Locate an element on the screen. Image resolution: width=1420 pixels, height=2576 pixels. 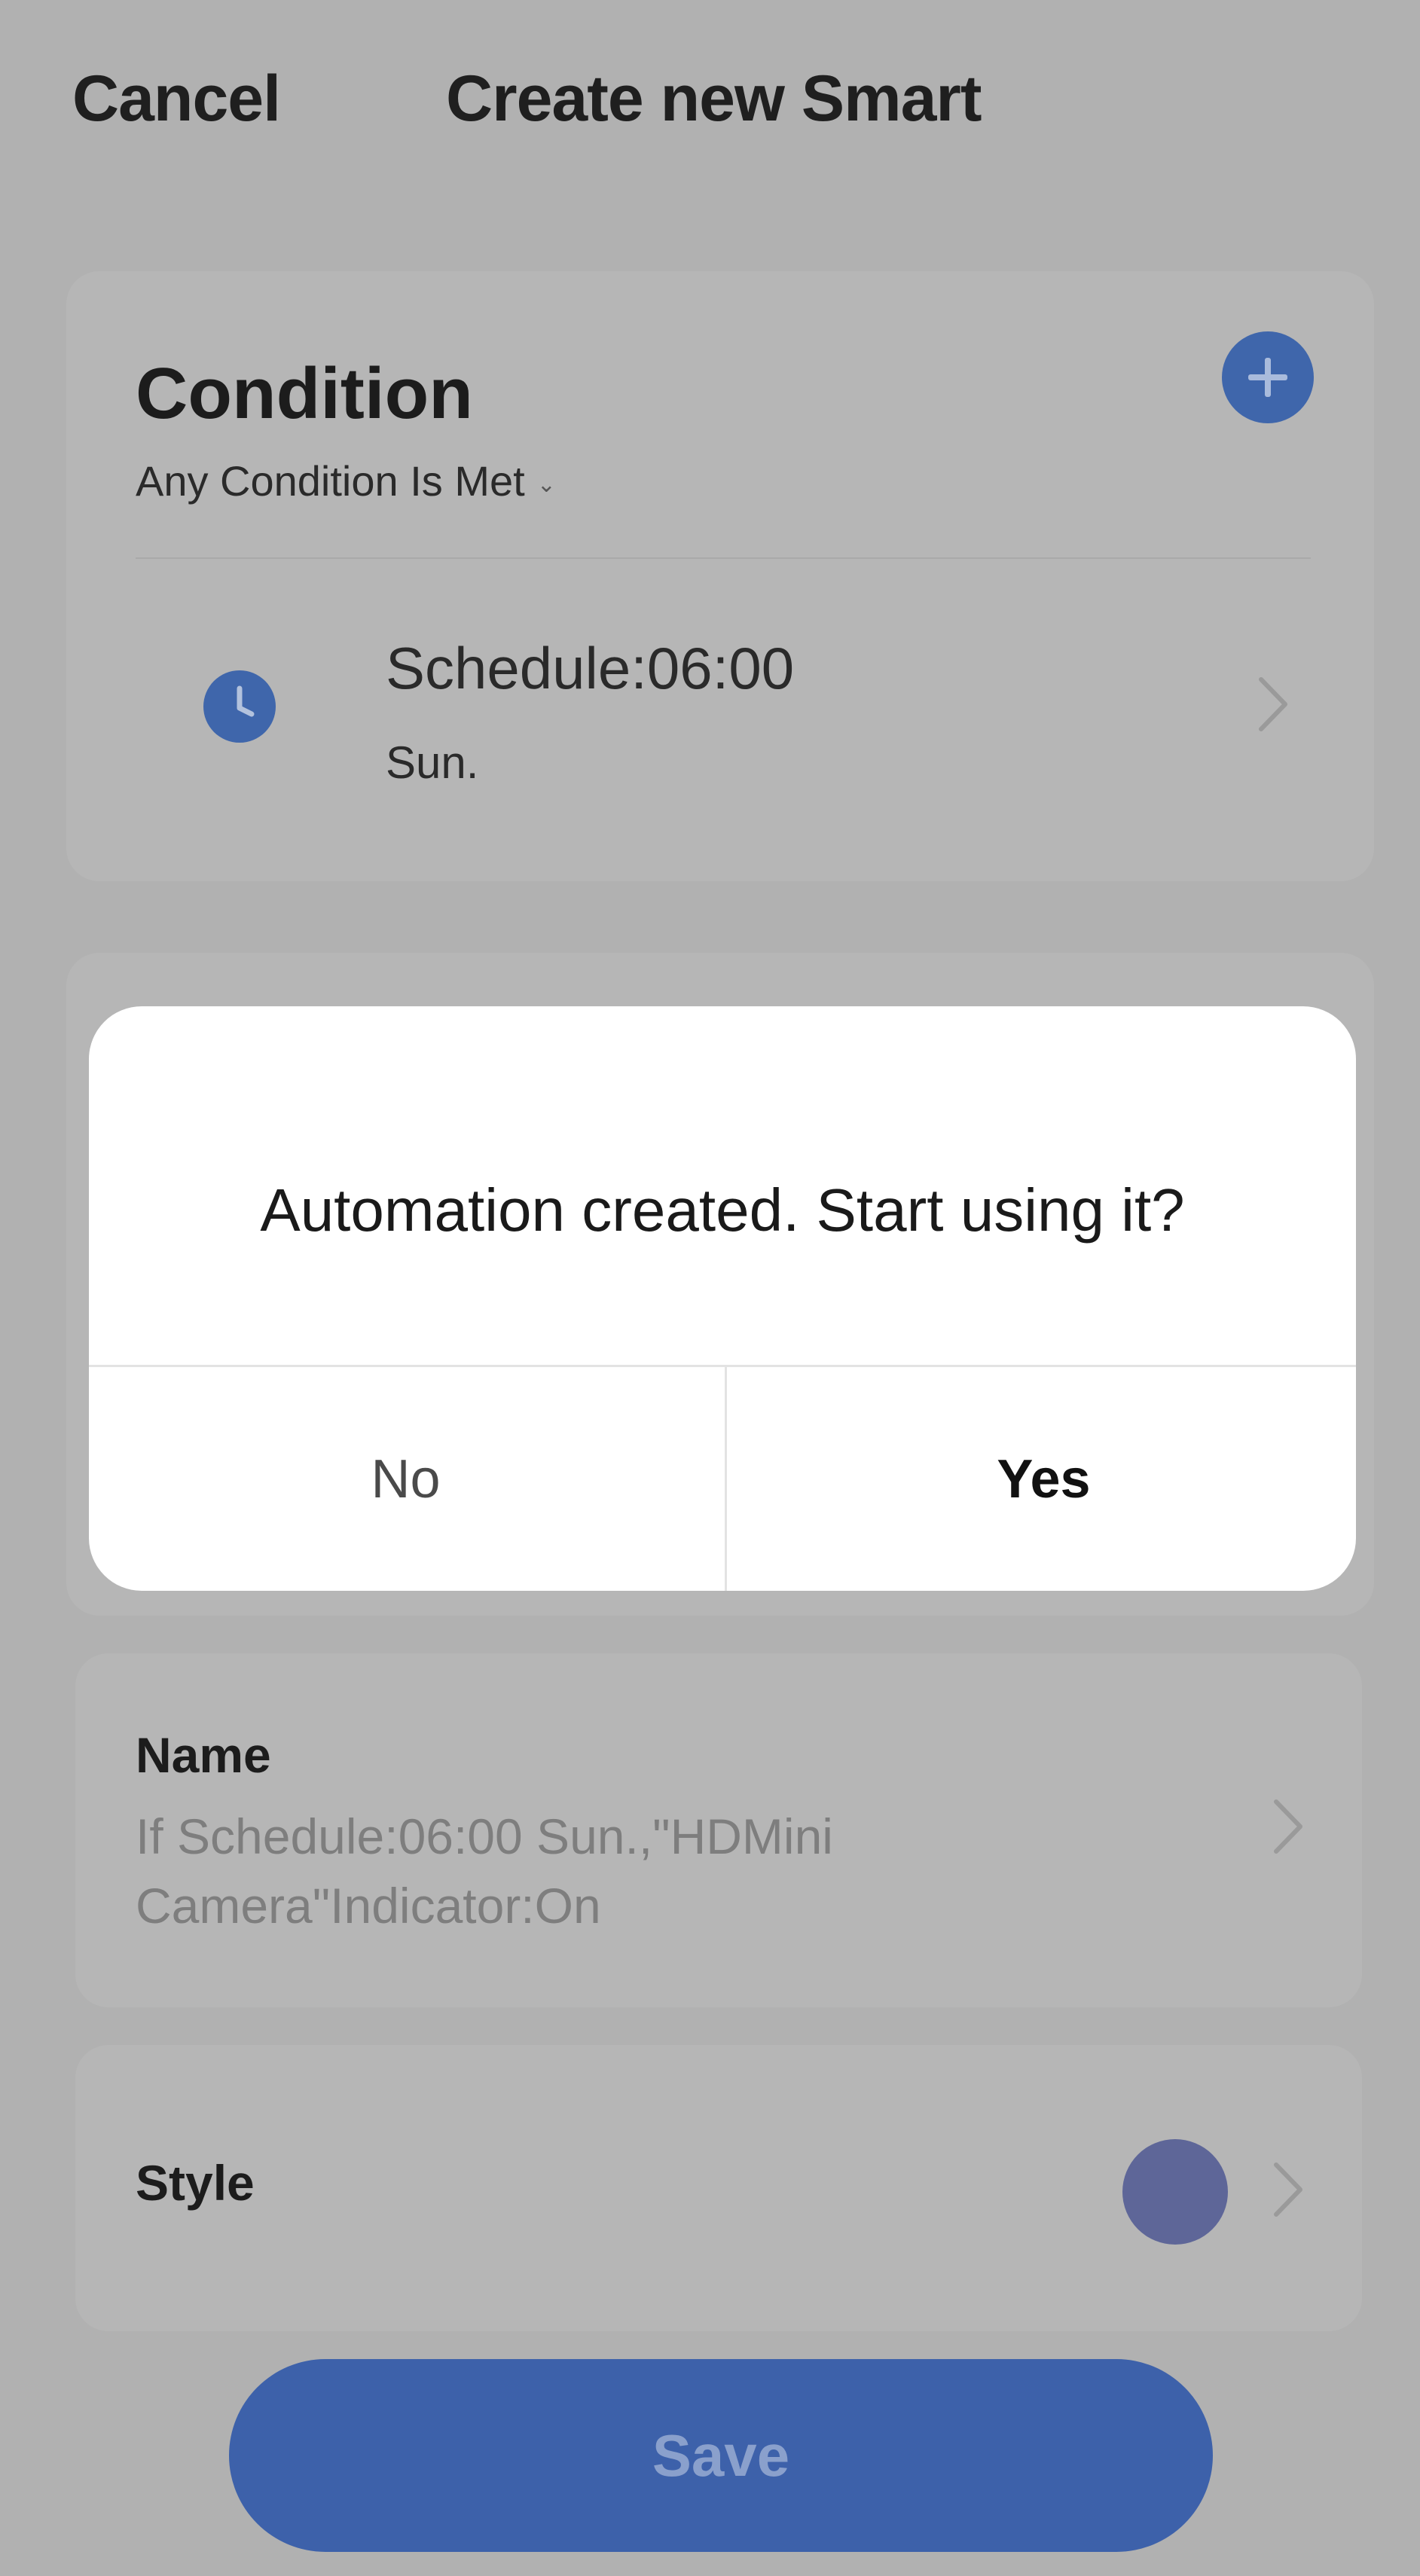
style-label: Style is located at coordinates (195, 2183).